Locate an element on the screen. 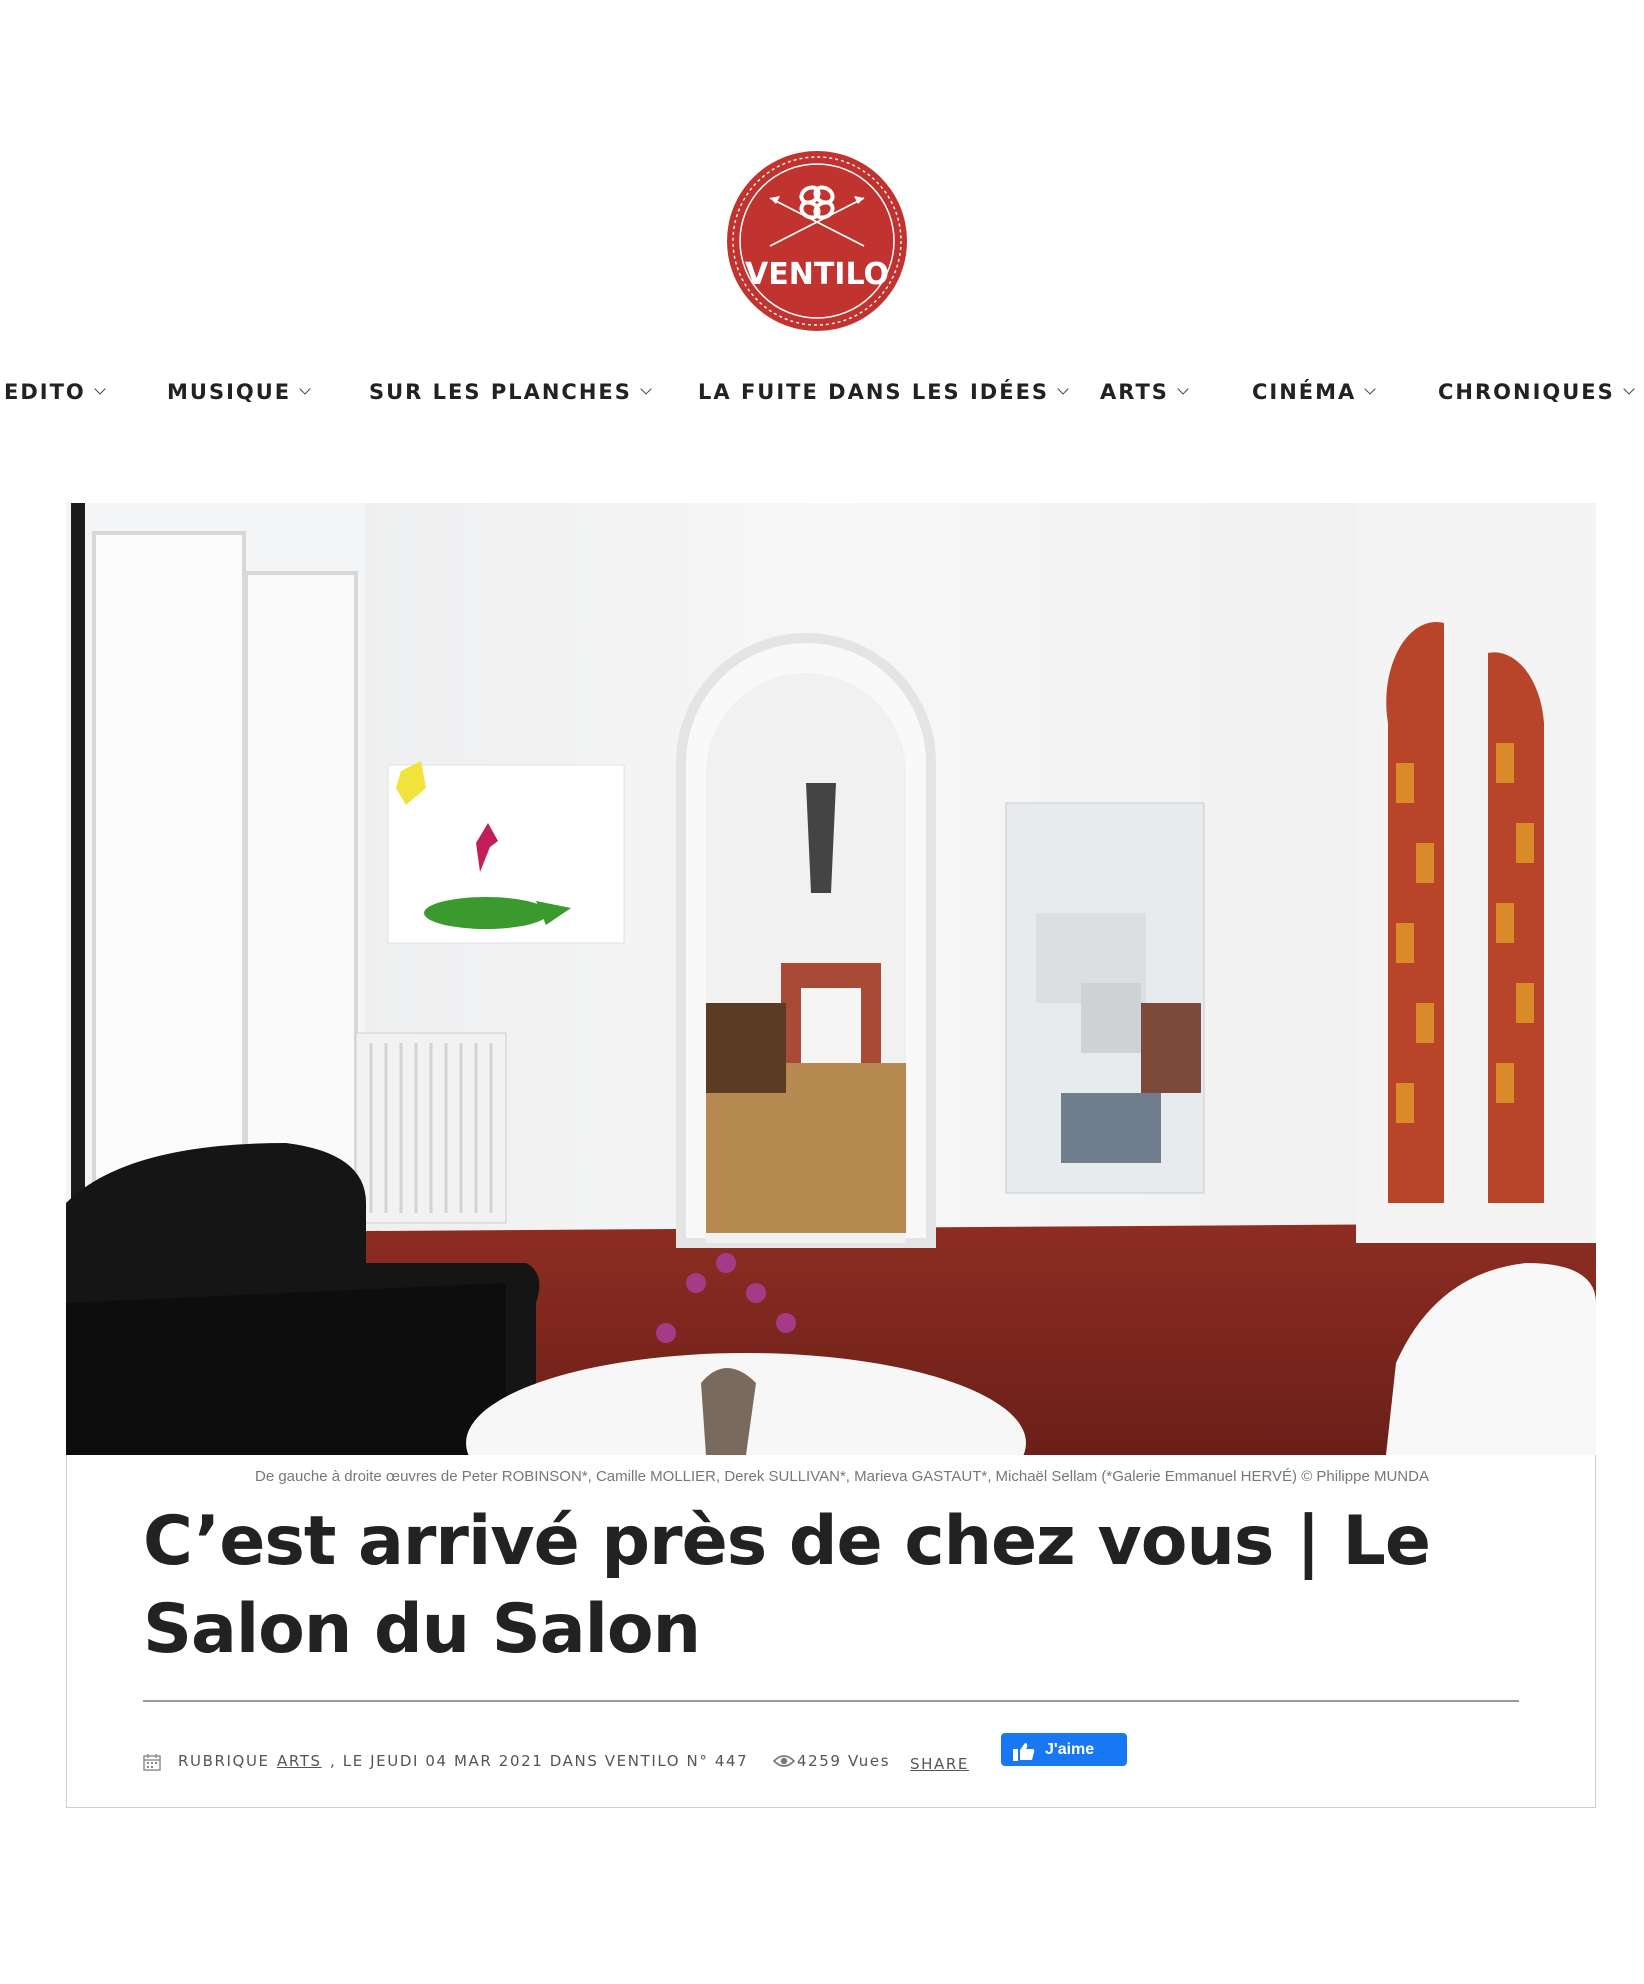 This screenshot has height=1984, width=1644. rubrique-label: RUBRIQUE is located at coordinates (224, 1761).